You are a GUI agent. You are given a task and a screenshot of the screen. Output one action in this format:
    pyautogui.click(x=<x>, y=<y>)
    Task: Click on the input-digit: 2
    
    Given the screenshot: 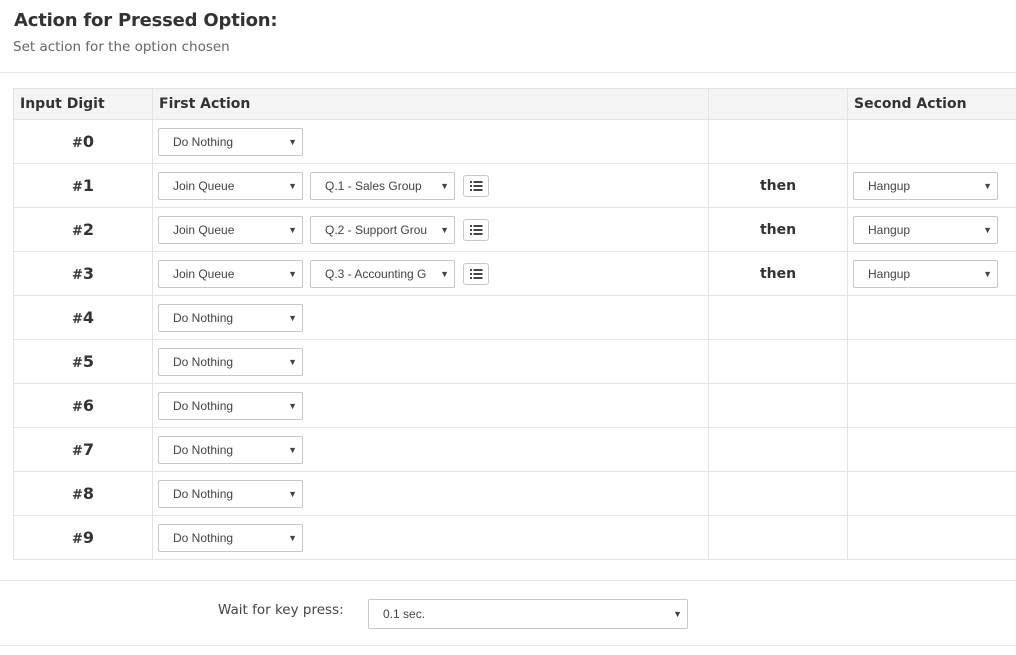 What is the action you would take?
    pyautogui.click(x=88, y=229)
    